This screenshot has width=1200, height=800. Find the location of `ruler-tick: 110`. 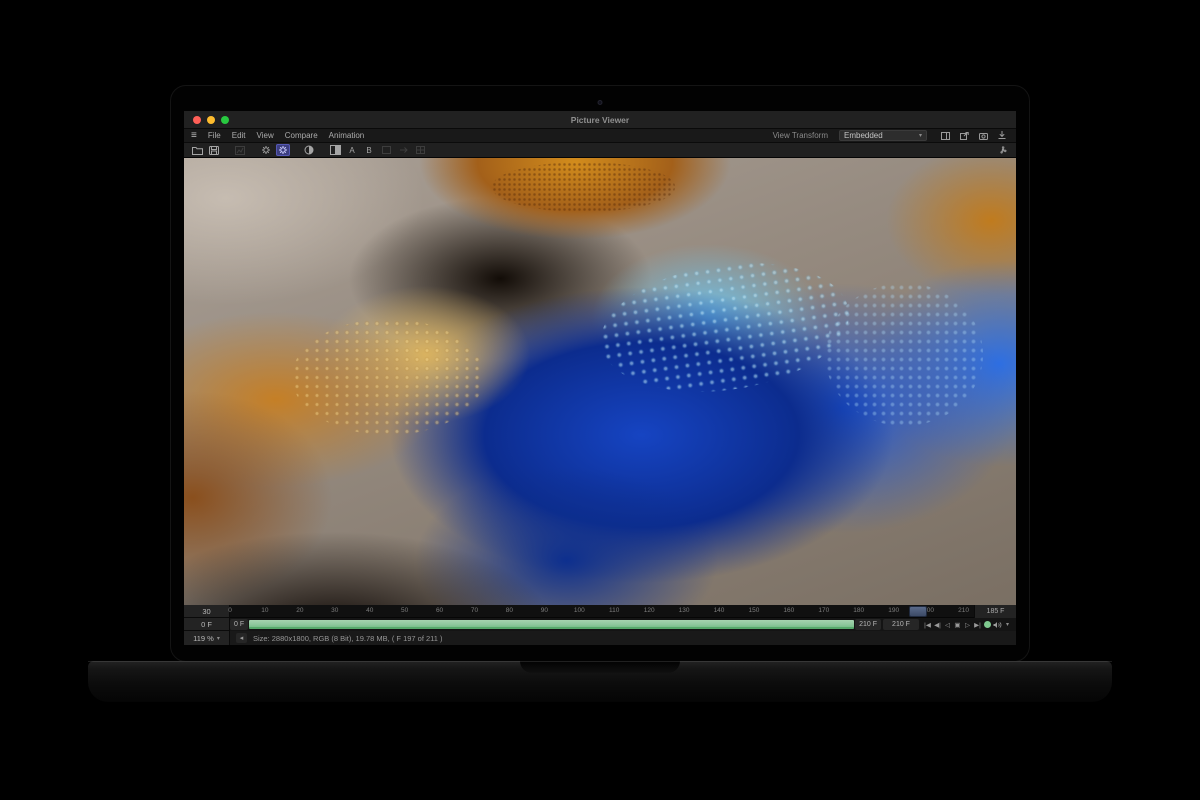

ruler-tick: 110 is located at coordinates (614, 610).